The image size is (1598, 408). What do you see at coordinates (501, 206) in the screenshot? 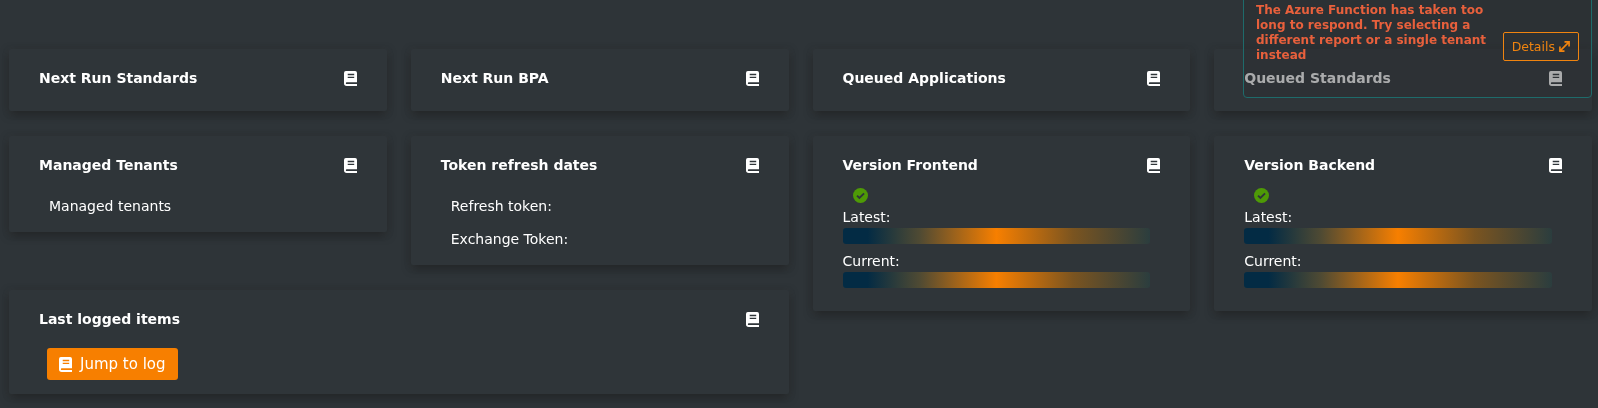
I see `card-text: Refresh token:` at bounding box center [501, 206].